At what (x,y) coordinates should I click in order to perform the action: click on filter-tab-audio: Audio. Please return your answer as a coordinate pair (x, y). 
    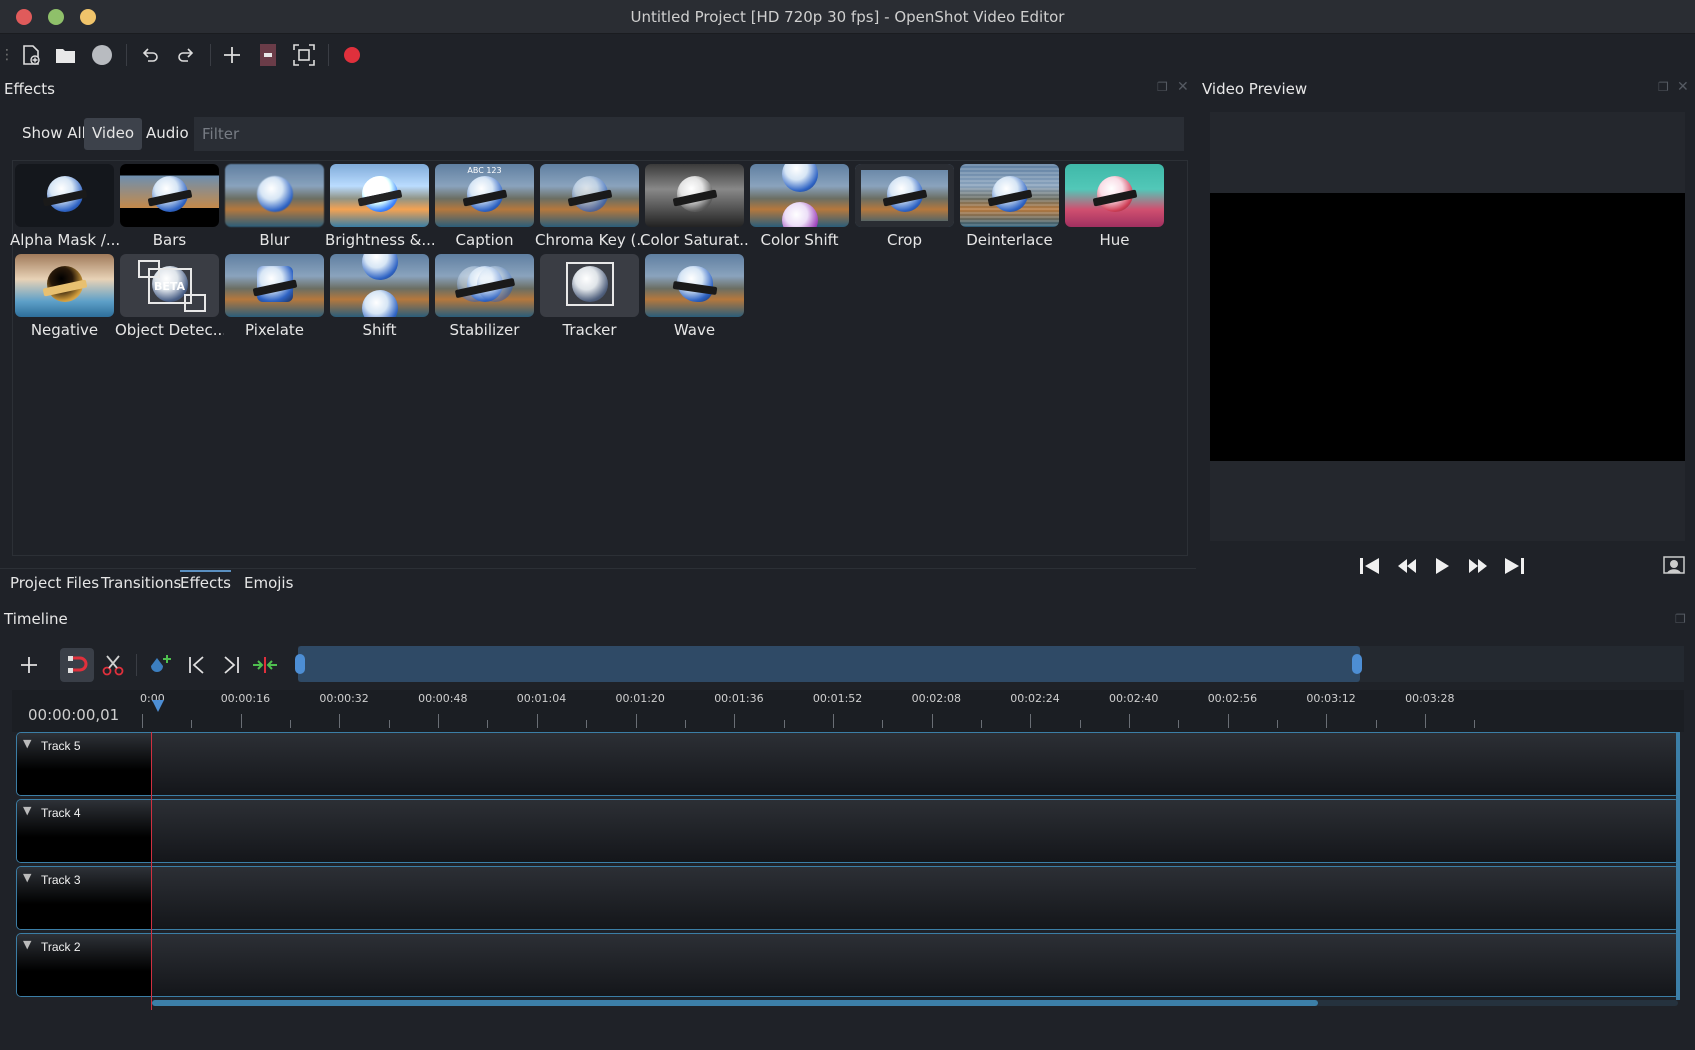
    Looking at the image, I should click on (167, 134).